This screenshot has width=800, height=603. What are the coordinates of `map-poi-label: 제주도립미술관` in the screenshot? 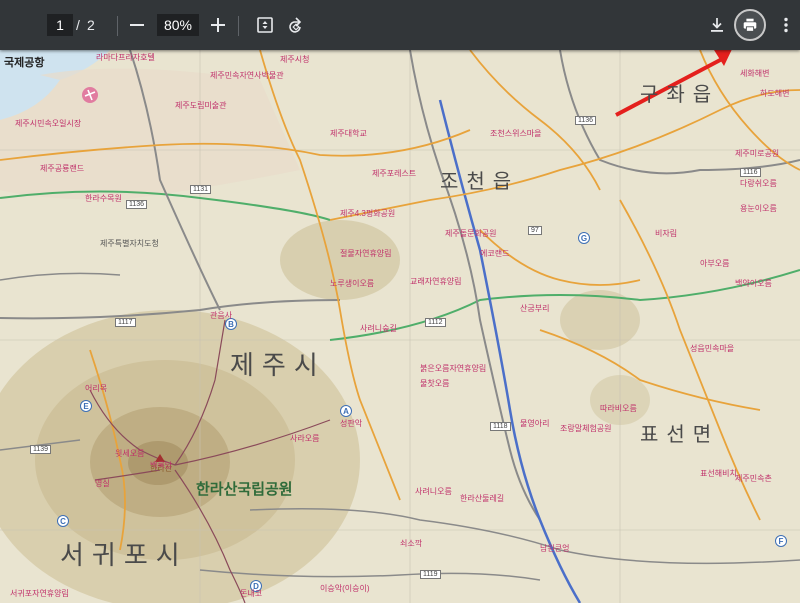 It's located at (201, 105).